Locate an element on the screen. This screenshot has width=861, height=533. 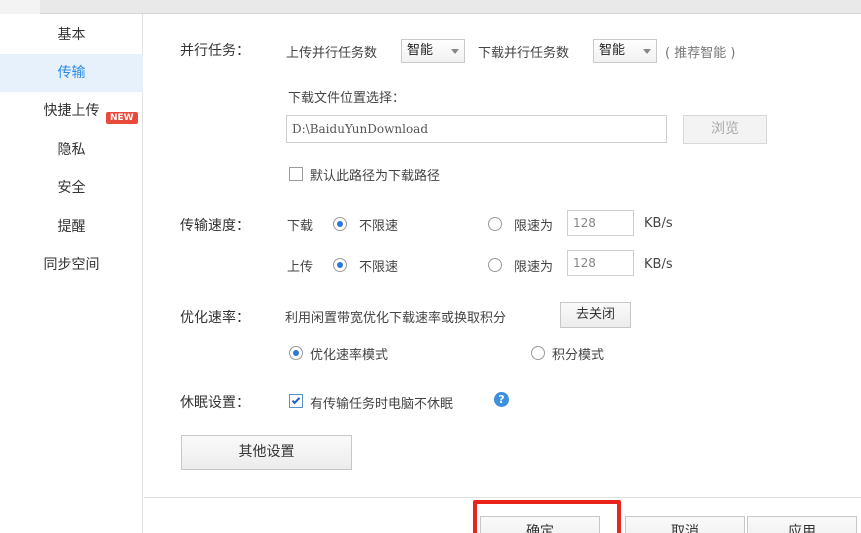
points-mode-label: 积分模式 is located at coordinates (578, 355).